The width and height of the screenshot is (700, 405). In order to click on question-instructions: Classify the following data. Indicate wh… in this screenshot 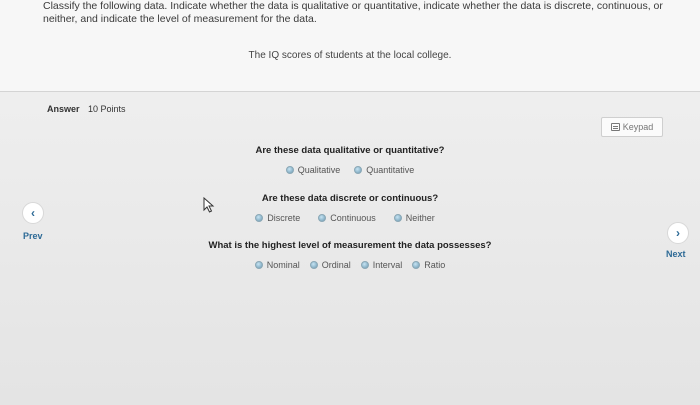, I will do `click(353, 12)`.